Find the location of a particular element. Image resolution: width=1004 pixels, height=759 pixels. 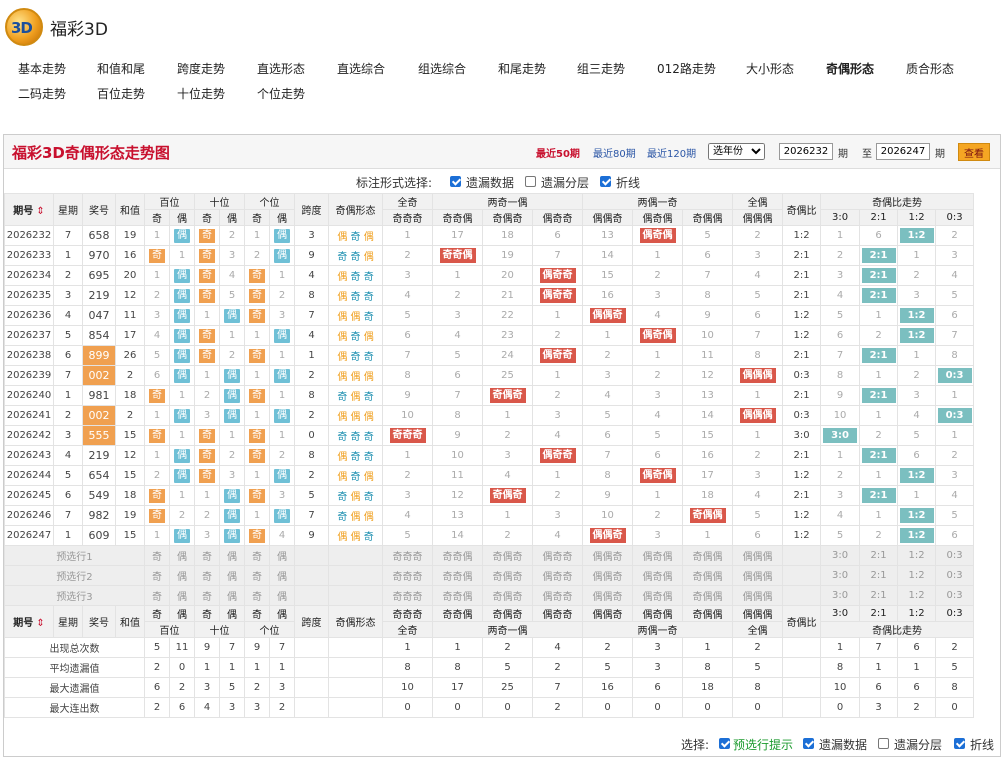

nav-link: 基本走势 is located at coordinates (42, 68).